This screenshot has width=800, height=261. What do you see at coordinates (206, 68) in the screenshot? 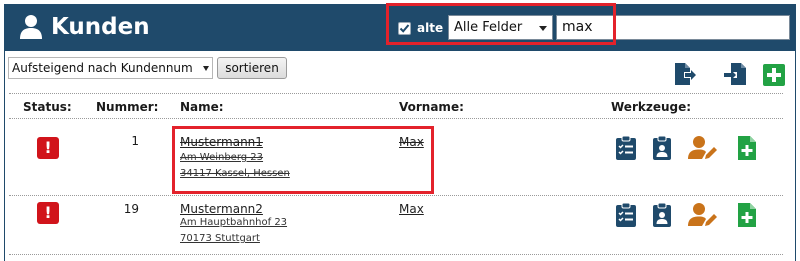
I see `chevron-down-icon` at bounding box center [206, 68].